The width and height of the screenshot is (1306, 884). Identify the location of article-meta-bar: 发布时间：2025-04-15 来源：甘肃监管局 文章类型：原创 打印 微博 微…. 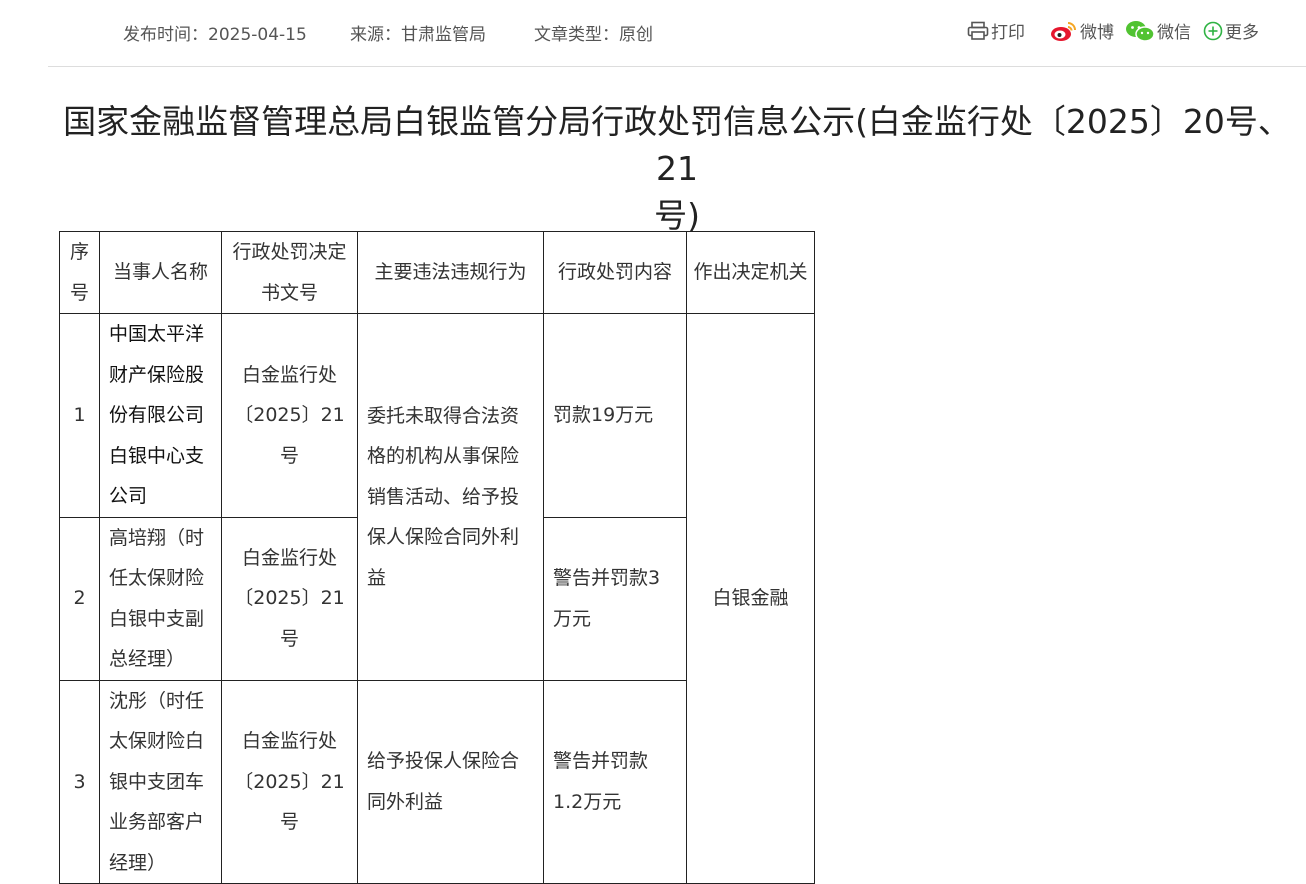
(653, 33).